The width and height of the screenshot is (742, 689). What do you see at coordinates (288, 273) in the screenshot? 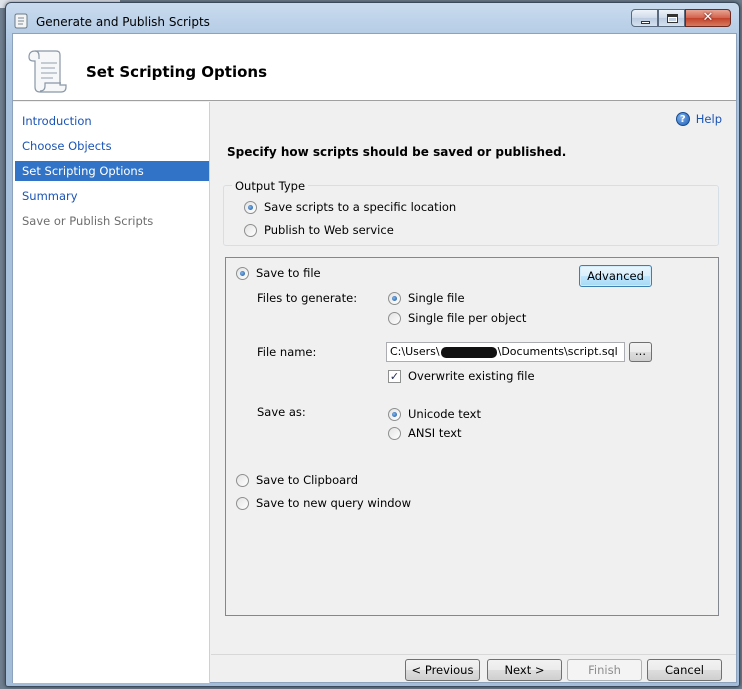
I see `radio-label: Save to file` at bounding box center [288, 273].